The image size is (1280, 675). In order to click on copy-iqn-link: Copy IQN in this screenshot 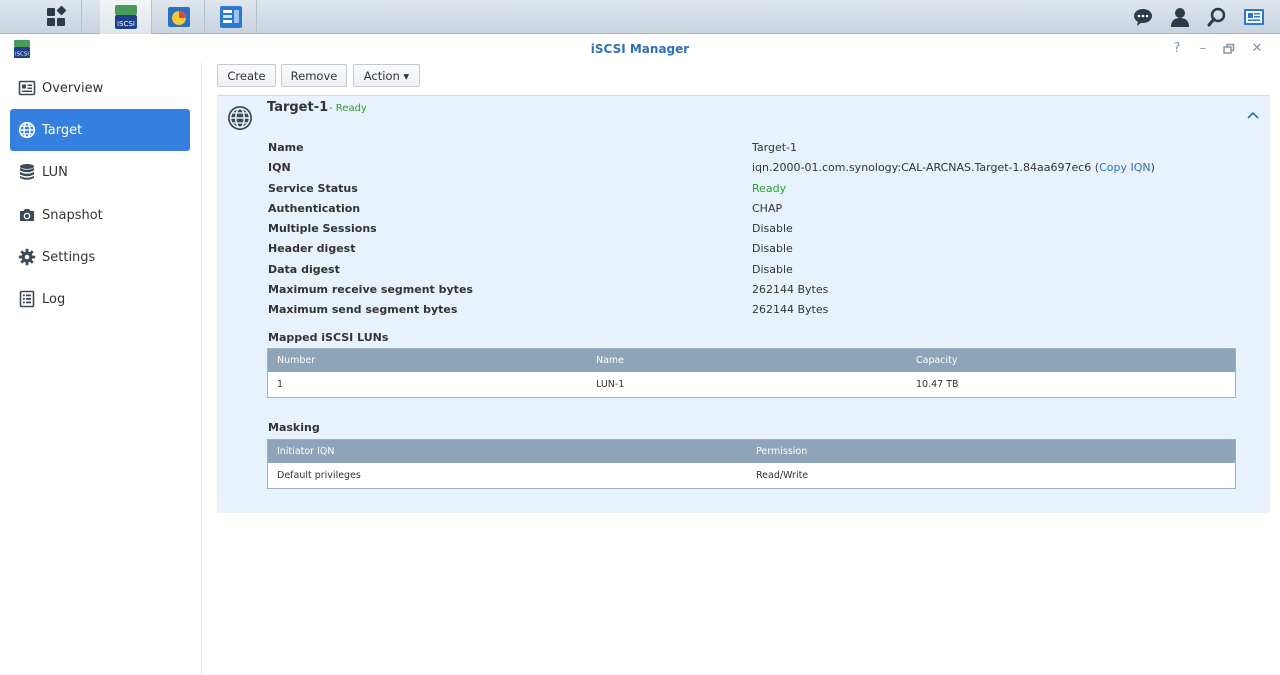, I will do `click(1125, 167)`.